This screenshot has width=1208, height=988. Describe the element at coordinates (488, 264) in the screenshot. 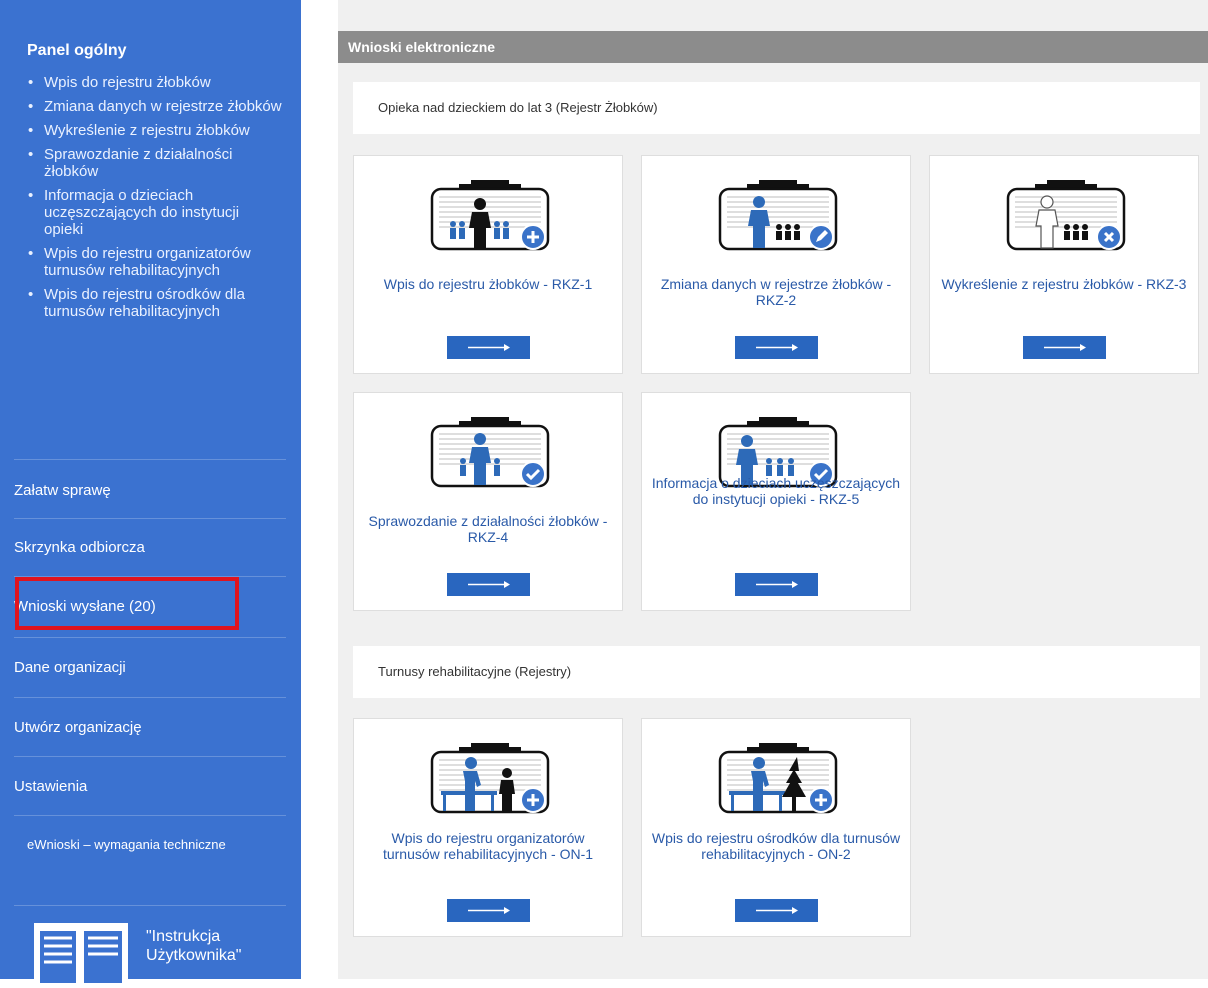

I see `card-rkz-1: Wpis do rejestru żłobków - RKZ-1` at that location.